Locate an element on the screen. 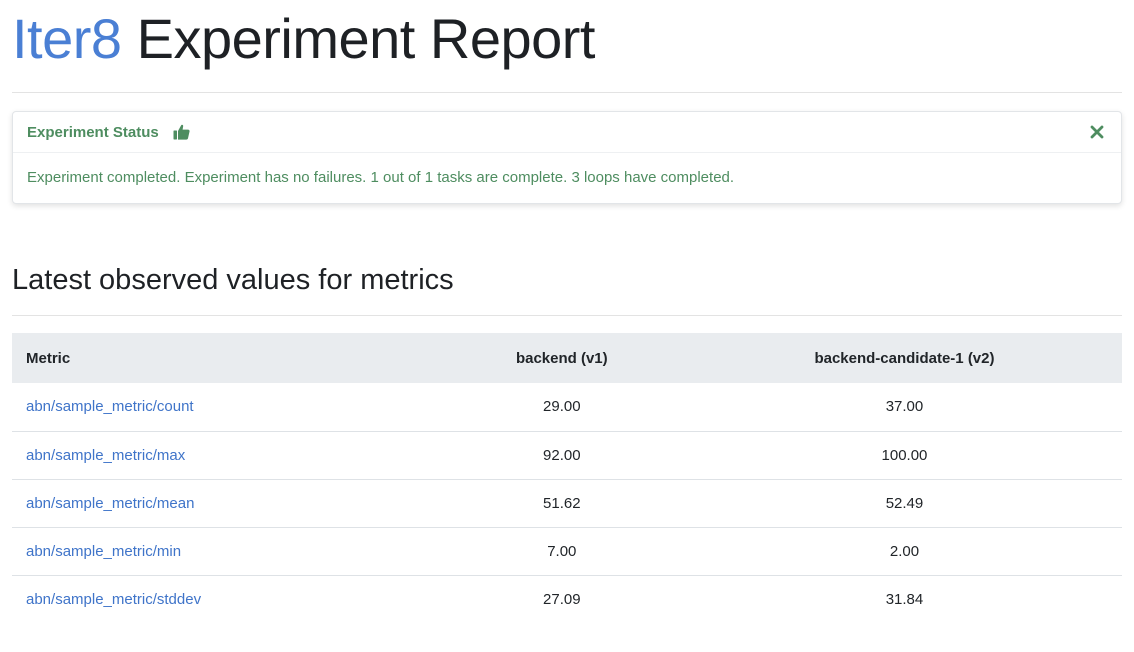 This screenshot has width=1134, height=652. v2-value-cell: 100.00 is located at coordinates (904, 454).